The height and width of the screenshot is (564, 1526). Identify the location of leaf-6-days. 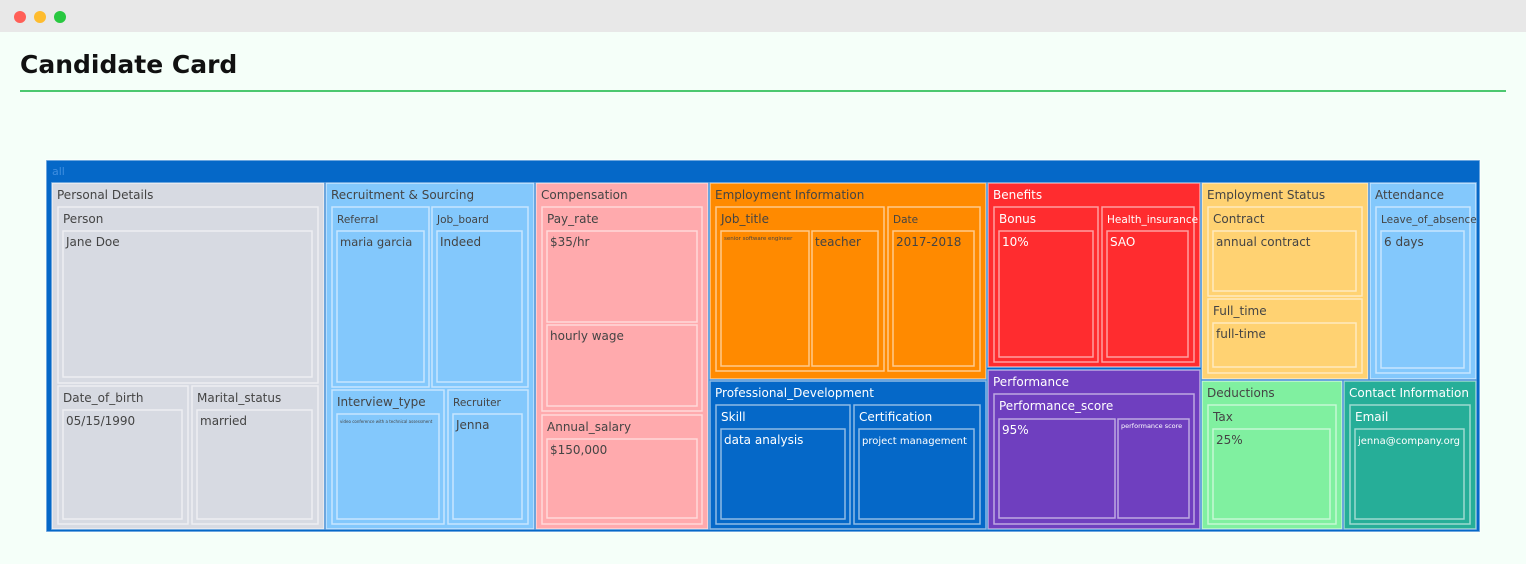
(1422, 299).